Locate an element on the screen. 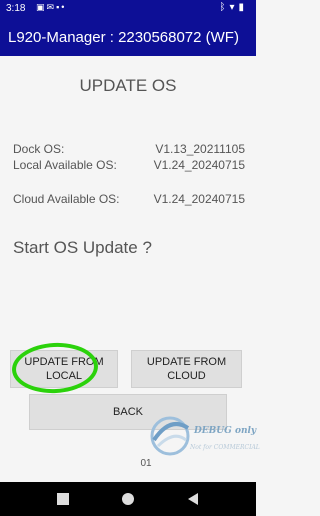 This screenshot has height=516, width=320. debug-watermark: DEBUG only Not for COMMERCIAL is located at coordinates (202, 434).